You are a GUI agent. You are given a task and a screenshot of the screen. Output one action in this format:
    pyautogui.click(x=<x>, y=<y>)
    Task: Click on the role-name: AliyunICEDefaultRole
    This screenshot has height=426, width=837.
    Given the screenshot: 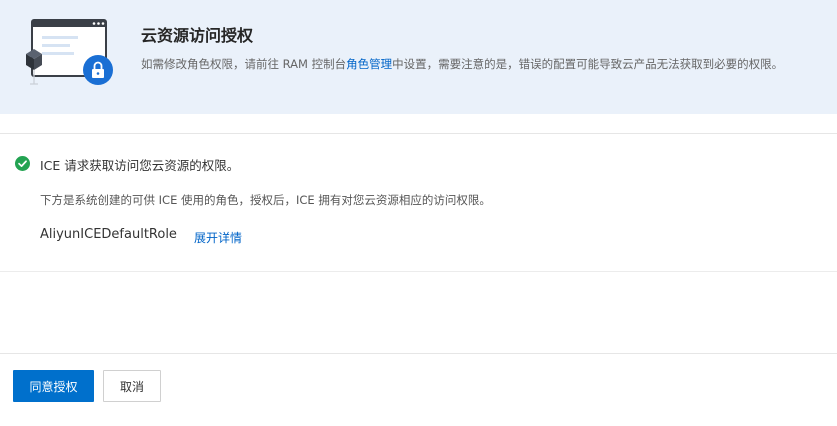 What is the action you would take?
    pyautogui.click(x=108, y=234)
    